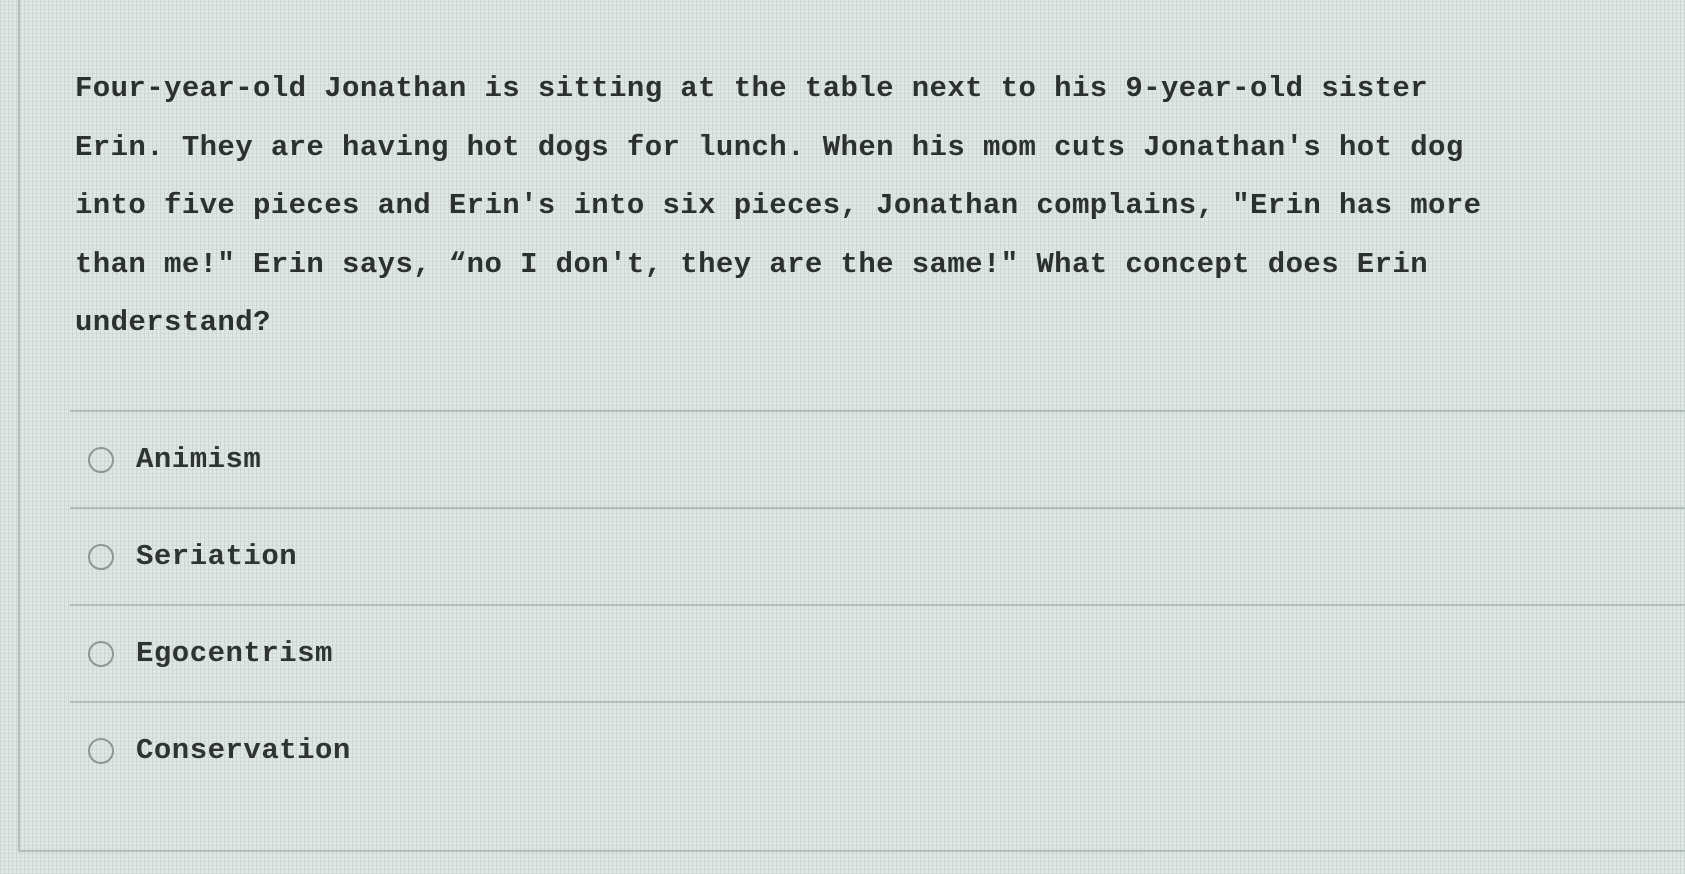 This screenshot has width=1685, height=874. I want to click on option-conservation: Conservation, so click(877, 750).